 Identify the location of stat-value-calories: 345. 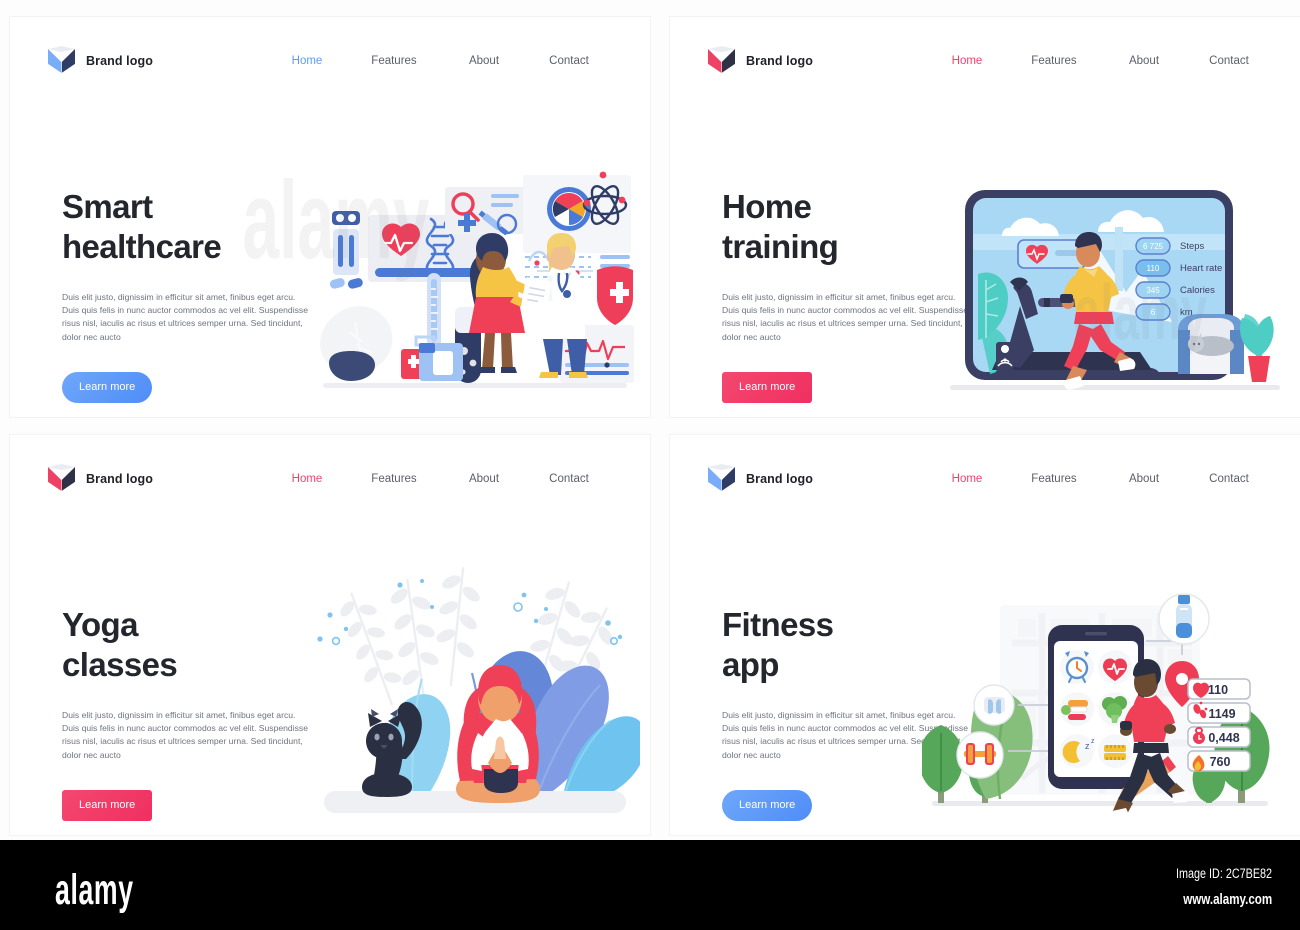
(1153, 290).